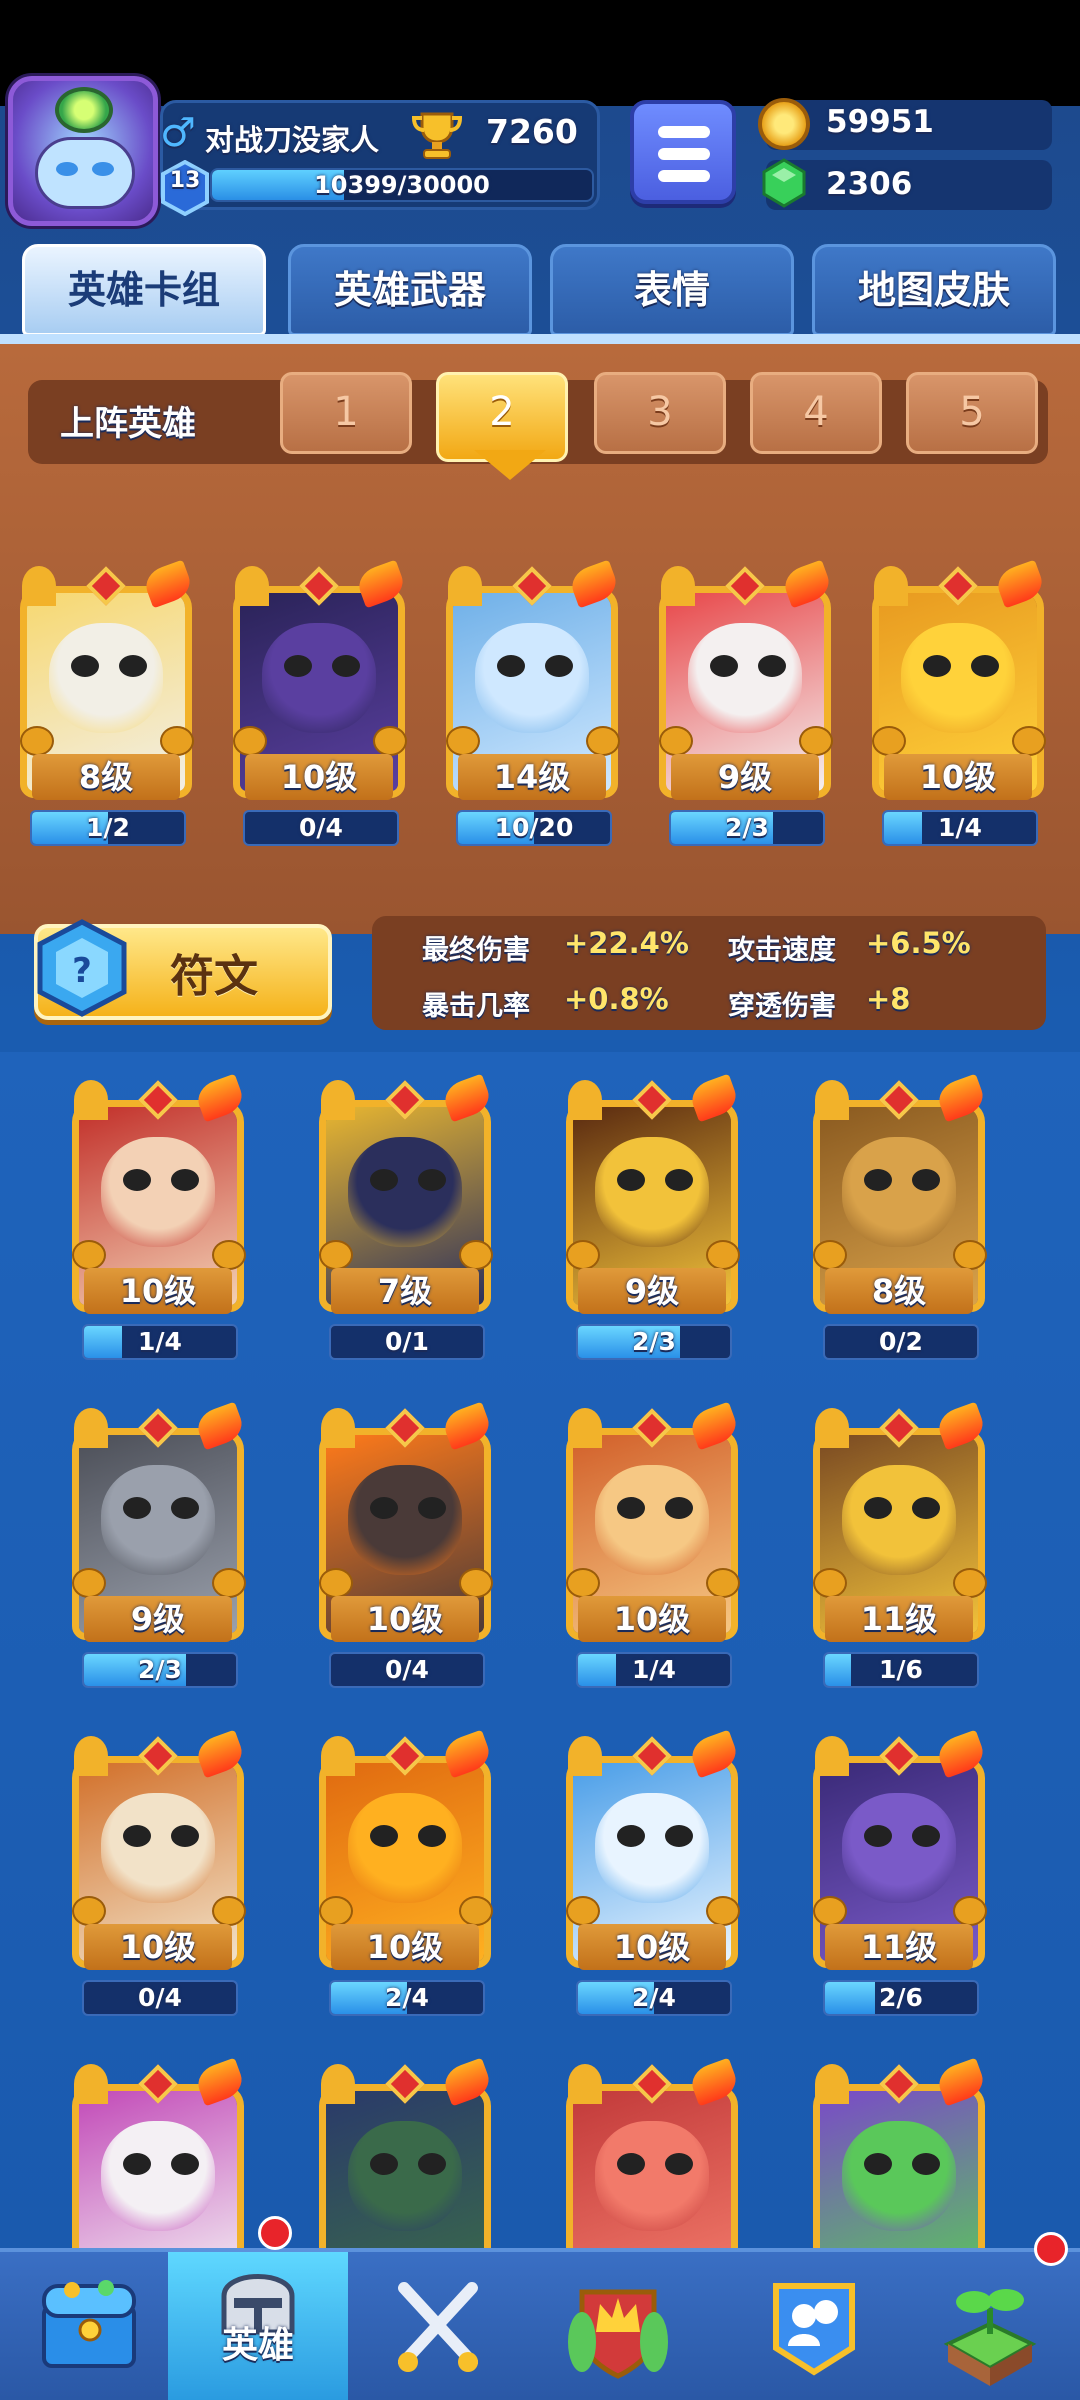 The width and height of the screenshot is (1080, 2400). I want to click on player-avatar, so click(83, 151).